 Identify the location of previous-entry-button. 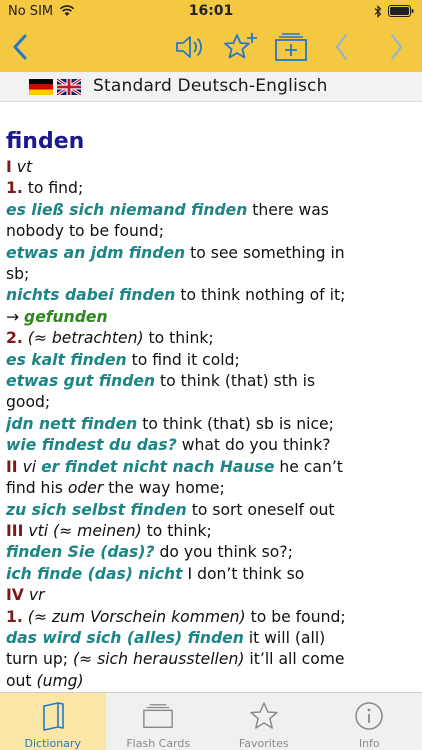
(342, 47).